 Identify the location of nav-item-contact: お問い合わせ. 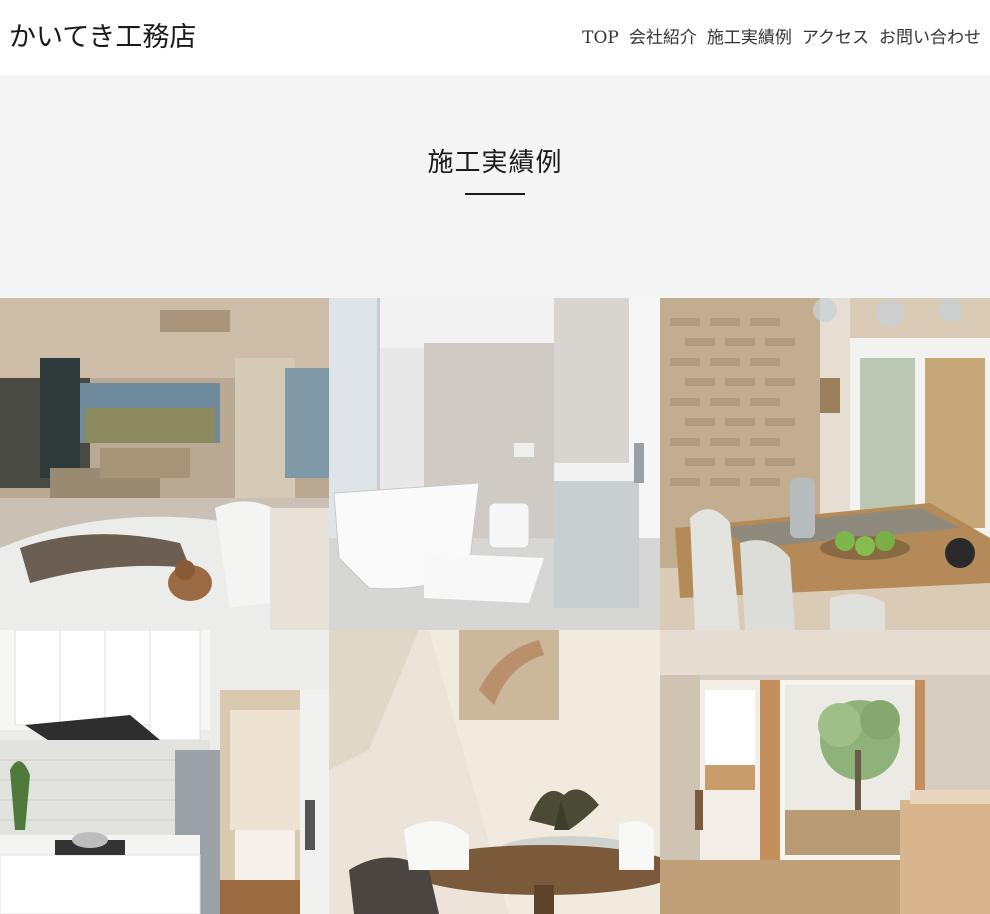
(930, 38).